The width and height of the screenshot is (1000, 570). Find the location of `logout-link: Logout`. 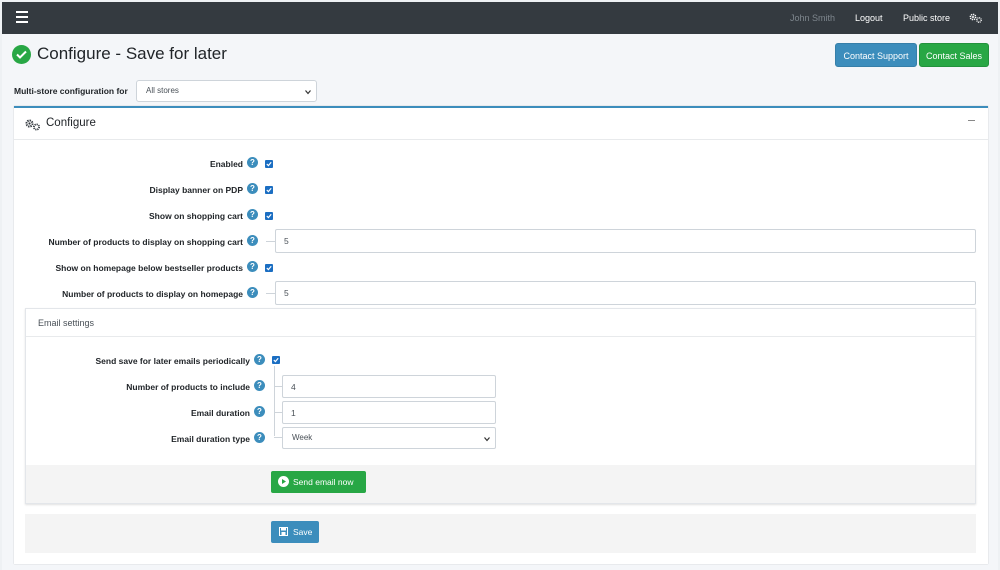

logout-link: Logout is located at coordinates (869, 18).